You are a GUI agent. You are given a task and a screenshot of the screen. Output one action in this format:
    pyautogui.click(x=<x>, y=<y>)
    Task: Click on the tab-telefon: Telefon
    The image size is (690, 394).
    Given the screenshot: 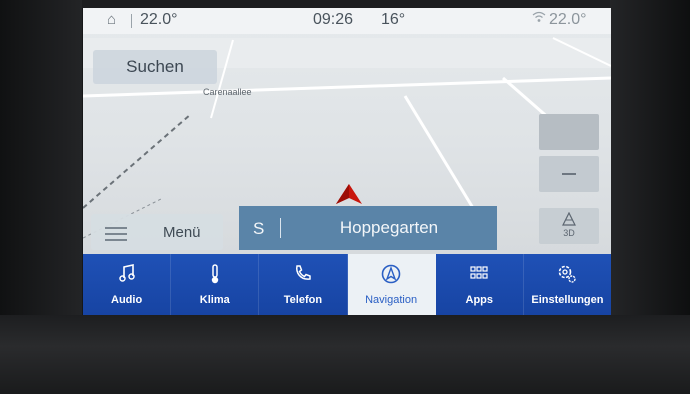 What is the action you would take?
    pyautogui.click(x=303, y=284)
    